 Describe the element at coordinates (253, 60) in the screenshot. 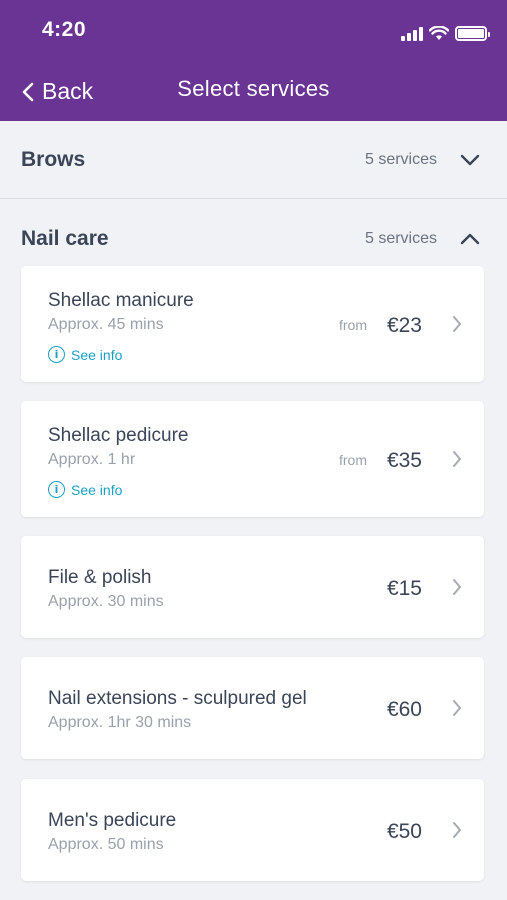

I see `app-header: 4:20 Back Select services` at that location.